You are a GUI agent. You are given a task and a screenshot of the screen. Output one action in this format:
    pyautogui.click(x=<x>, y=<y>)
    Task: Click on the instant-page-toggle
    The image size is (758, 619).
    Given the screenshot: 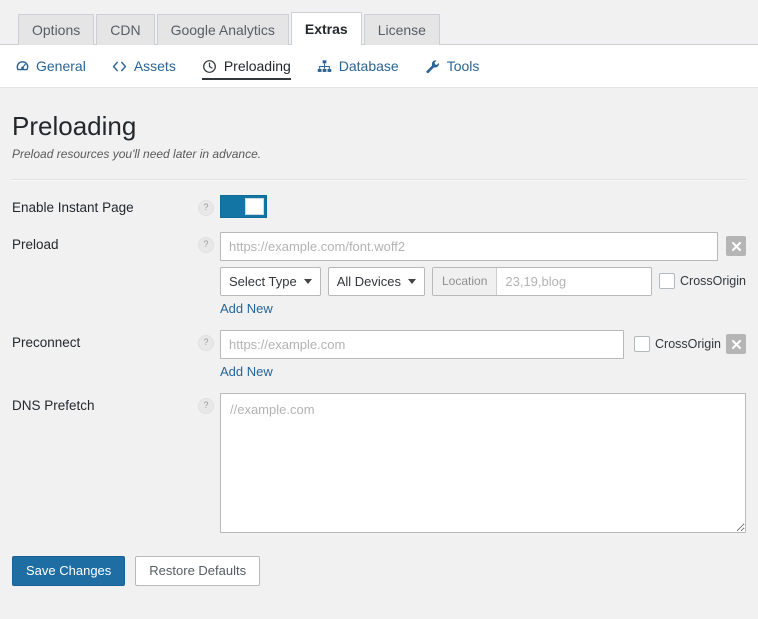 What is the action you would take?
    pyautogui.click(x=243, y=206)
    